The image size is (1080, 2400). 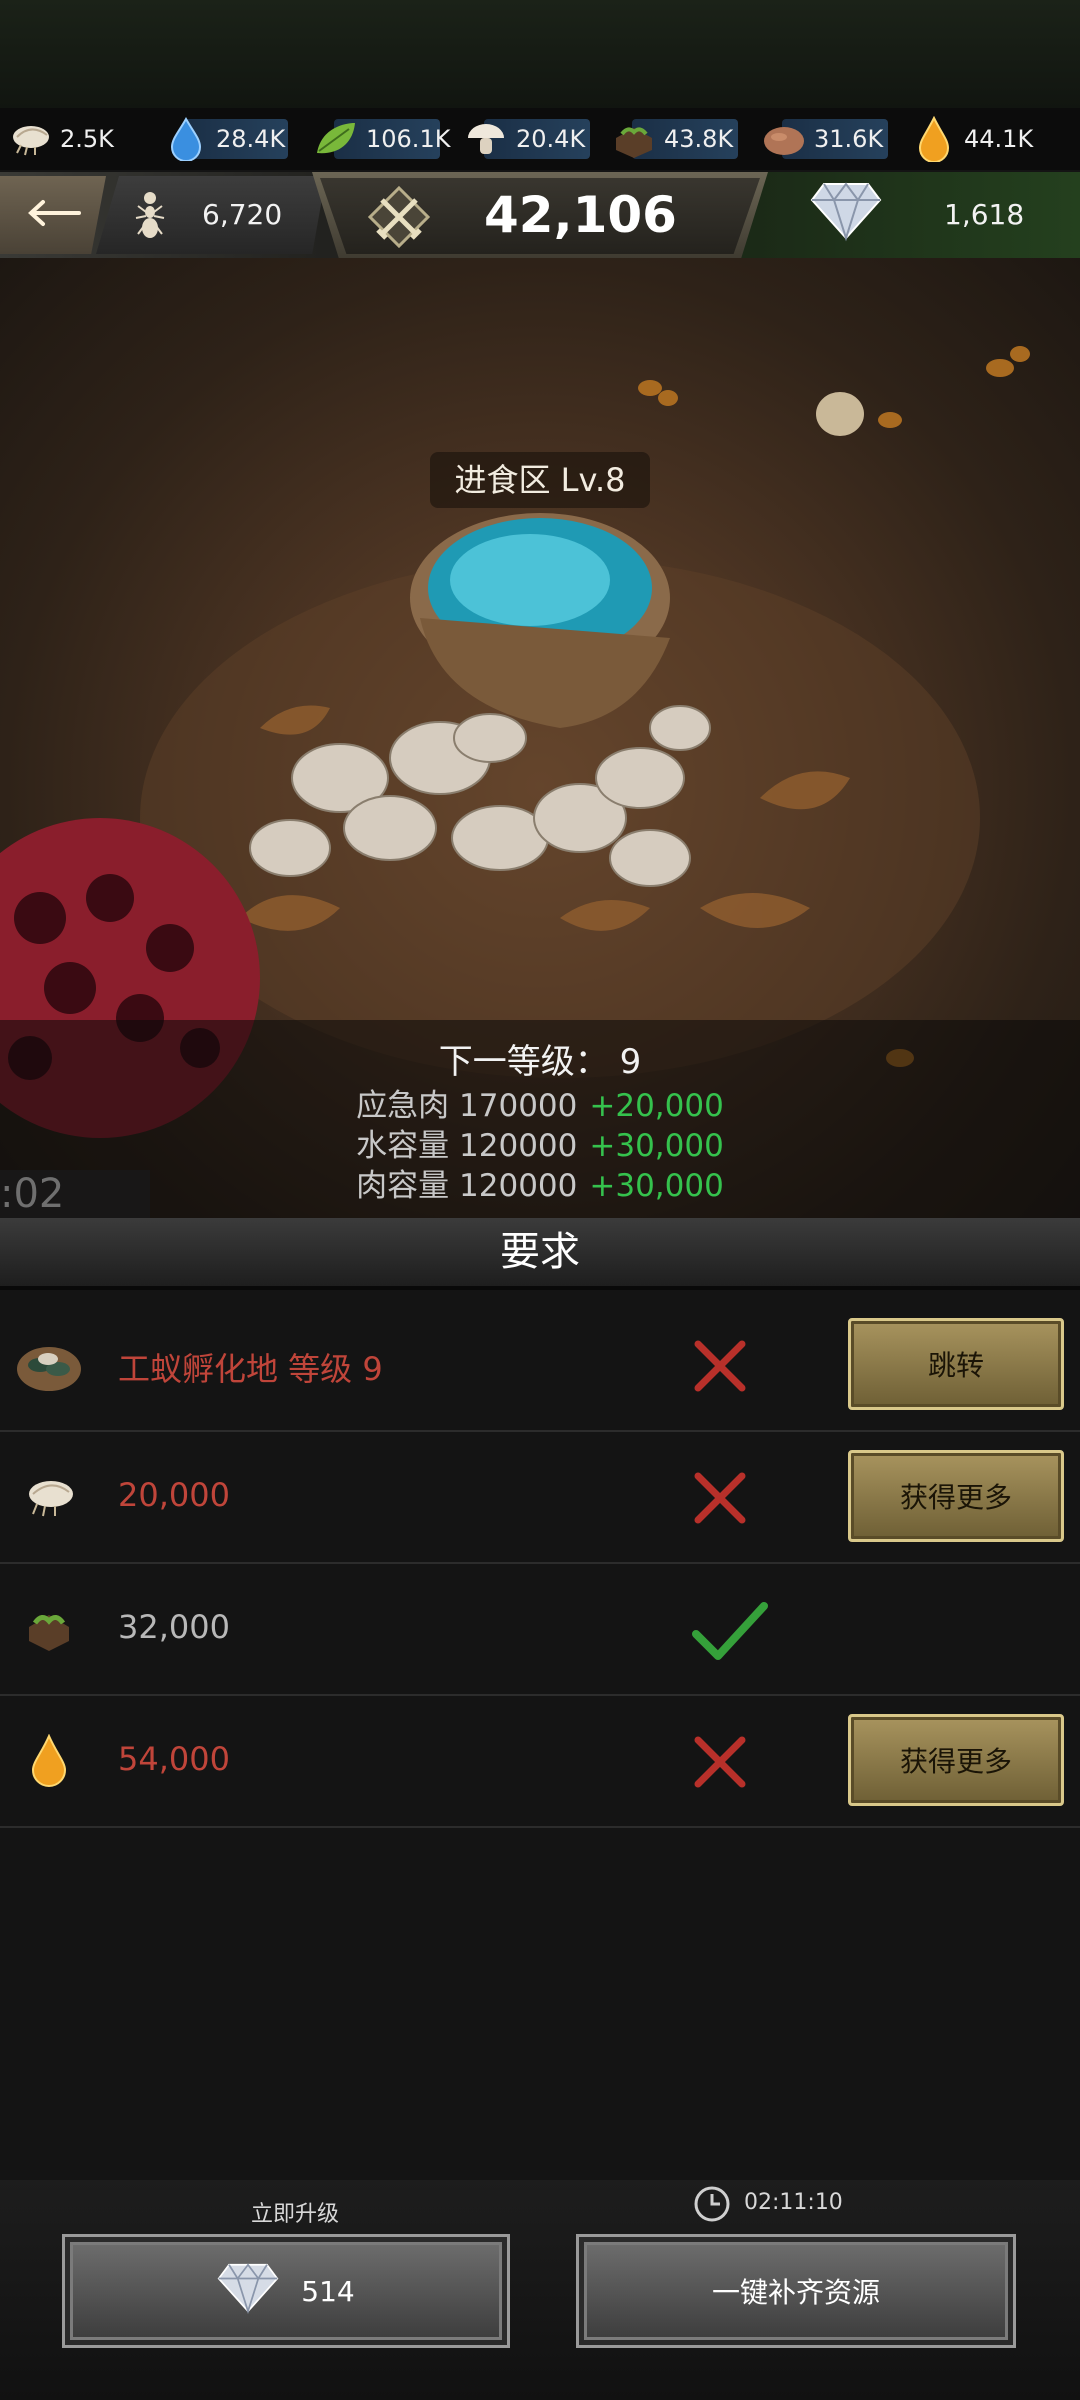 I want to click on stat-bonus: +20,000, so click(x=656, y=1106).